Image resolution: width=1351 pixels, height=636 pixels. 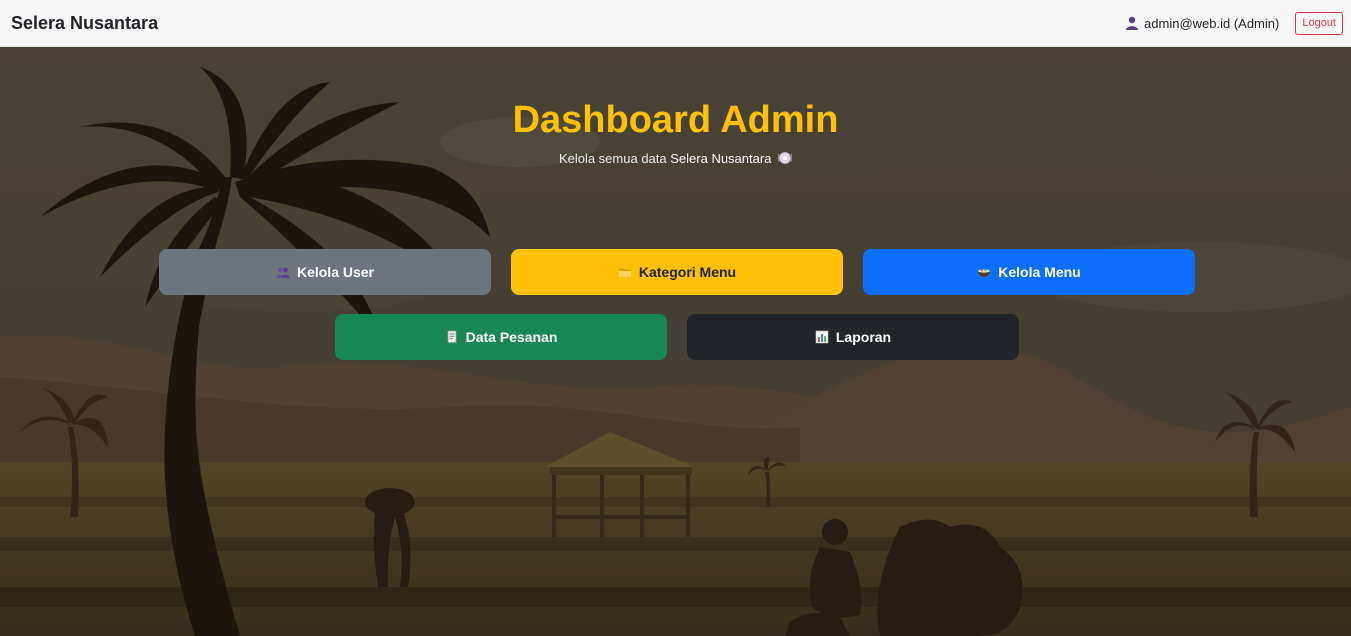 What do you see at coordinates (822, 337) in the screenshot?
I see `bar-chart-icon` at bounding box center [822, 337].